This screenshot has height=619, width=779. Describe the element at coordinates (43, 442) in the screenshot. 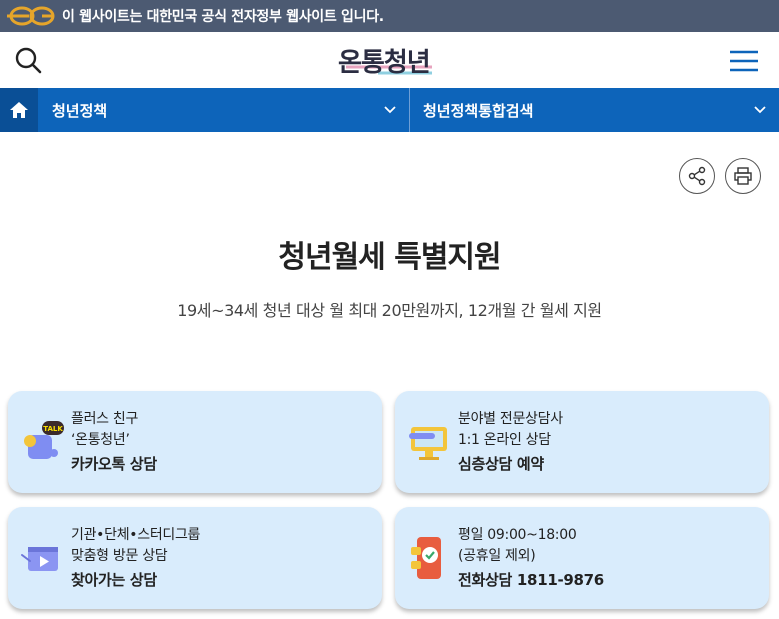

I see `kakaotalk-icon: TALK` at that location.